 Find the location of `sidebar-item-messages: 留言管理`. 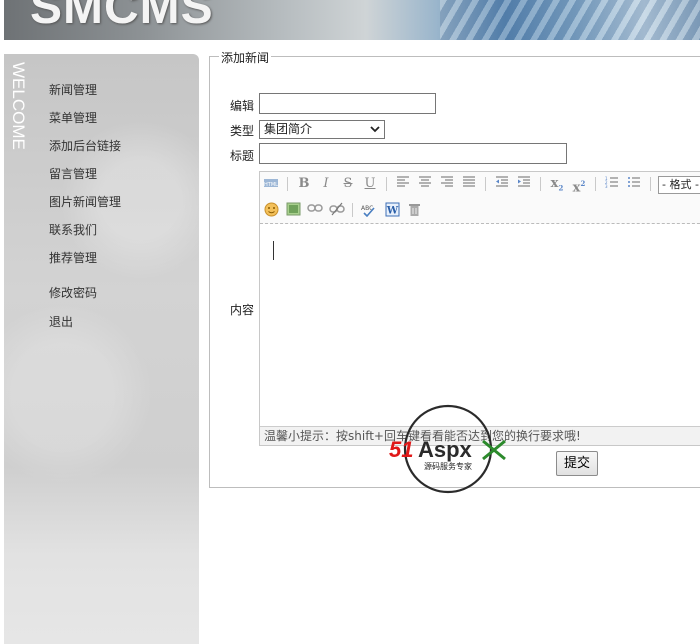

sidebar-item-messages: 留言管理 is located at coordinates (73, 173).